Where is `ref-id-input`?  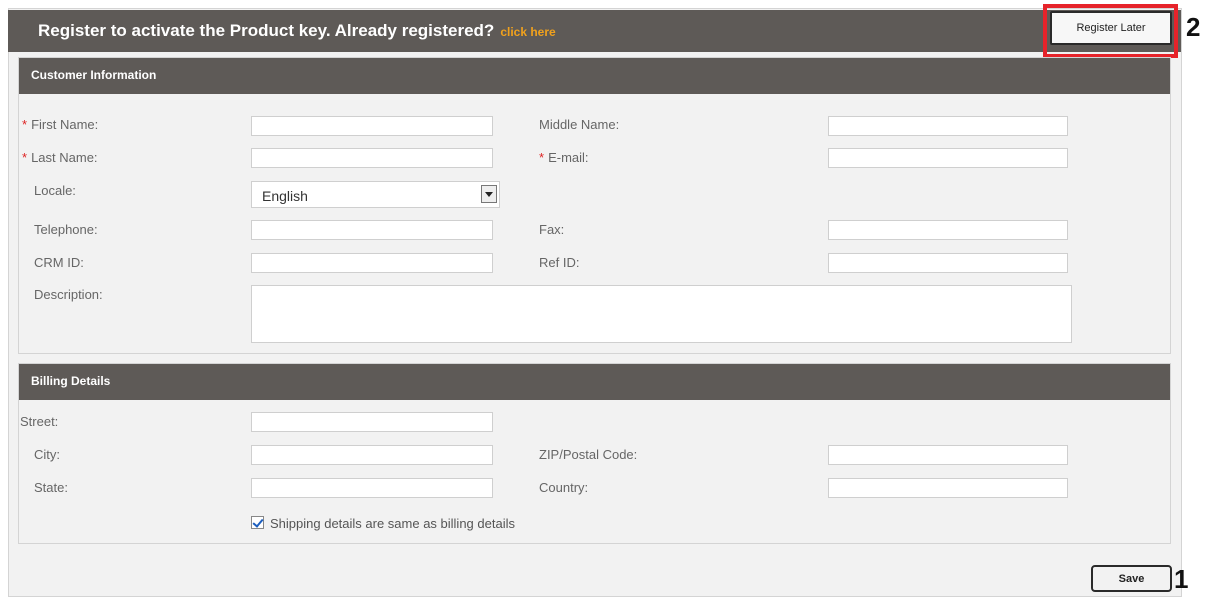
ref-id-input is located at coordinates (948, 263).